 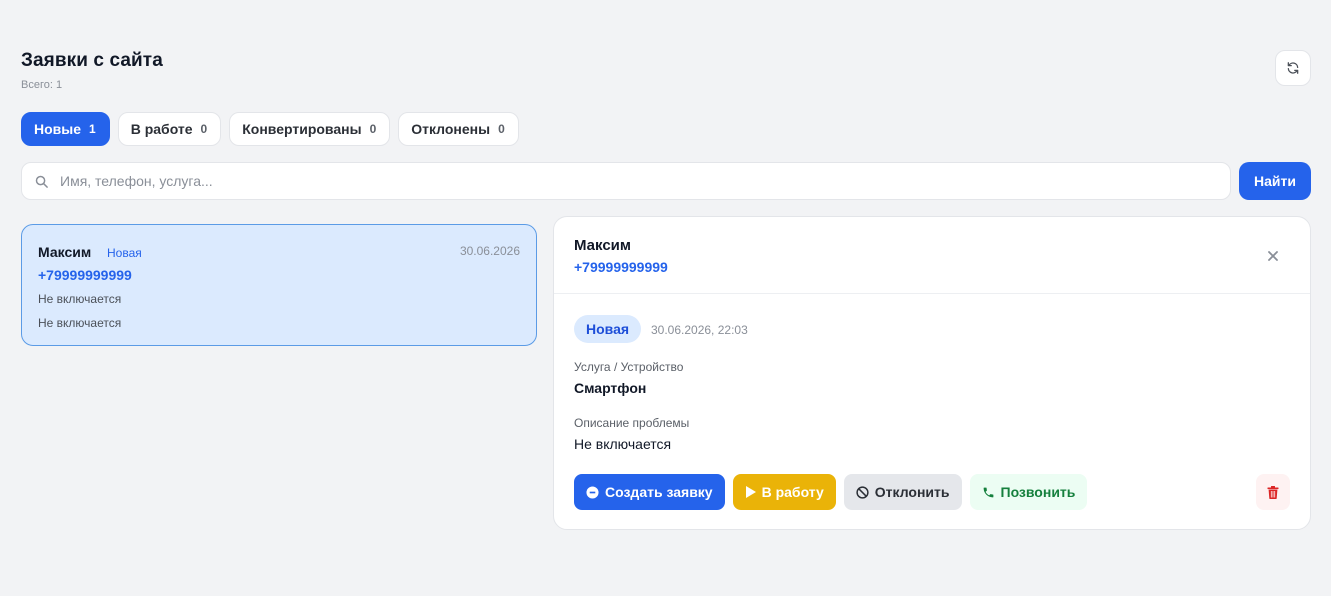 What do you see at coordinates (932, 255) in the screenshot?
I see `detail-header` at bounding box center [932, 255].